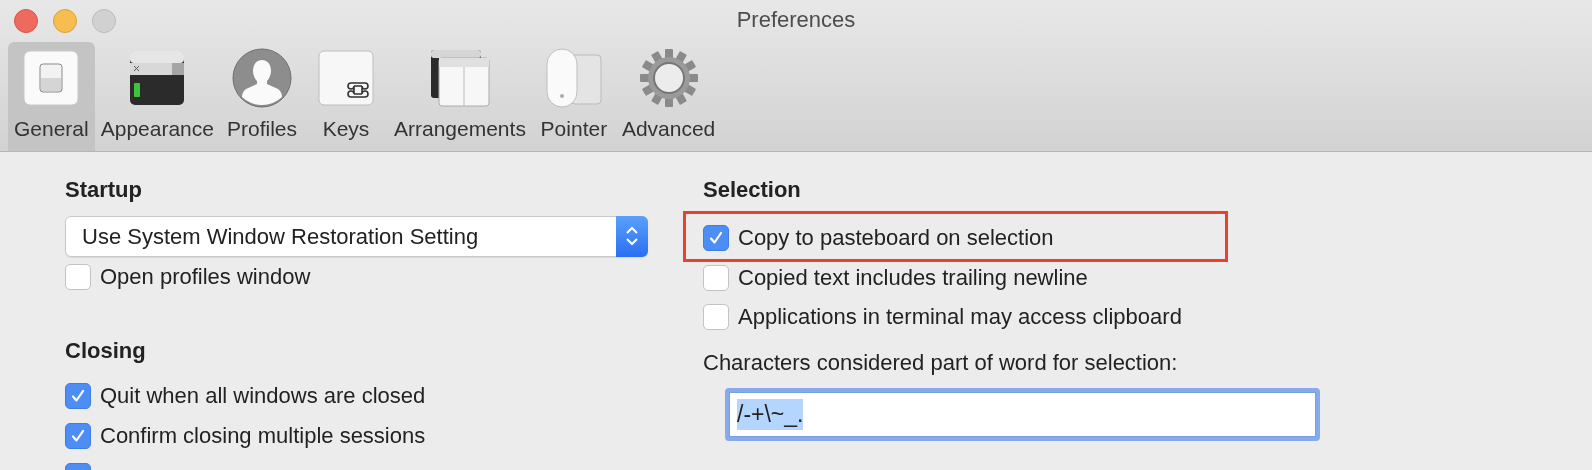 The width and height of the screenshot is (1592, 470). What do you see at coordinates (960, 316) in the screenshot?
I see `checkbox-label: Applications in terminal may access clipboard` at bounding box center [960, 316].